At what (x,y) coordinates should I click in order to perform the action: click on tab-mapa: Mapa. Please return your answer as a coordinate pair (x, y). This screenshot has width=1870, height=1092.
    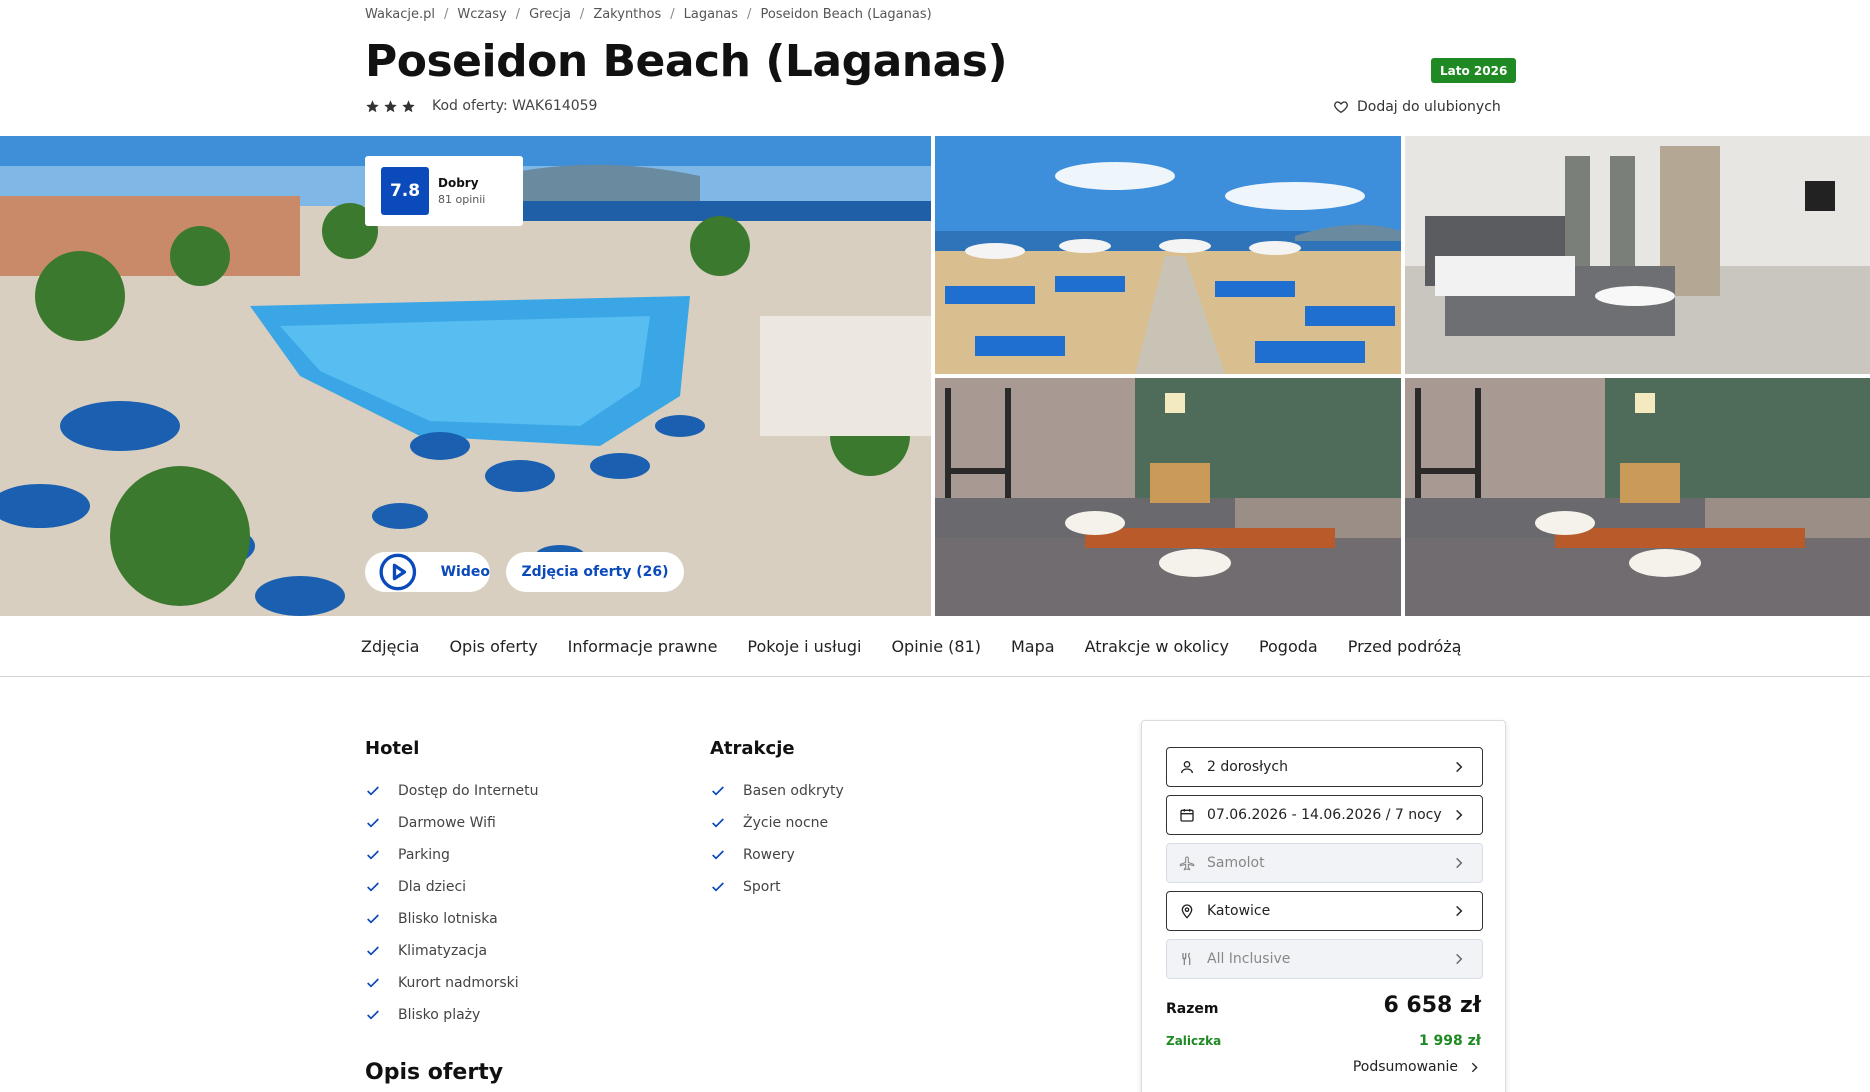
    Looking at the image, I should click on (1033, 646).